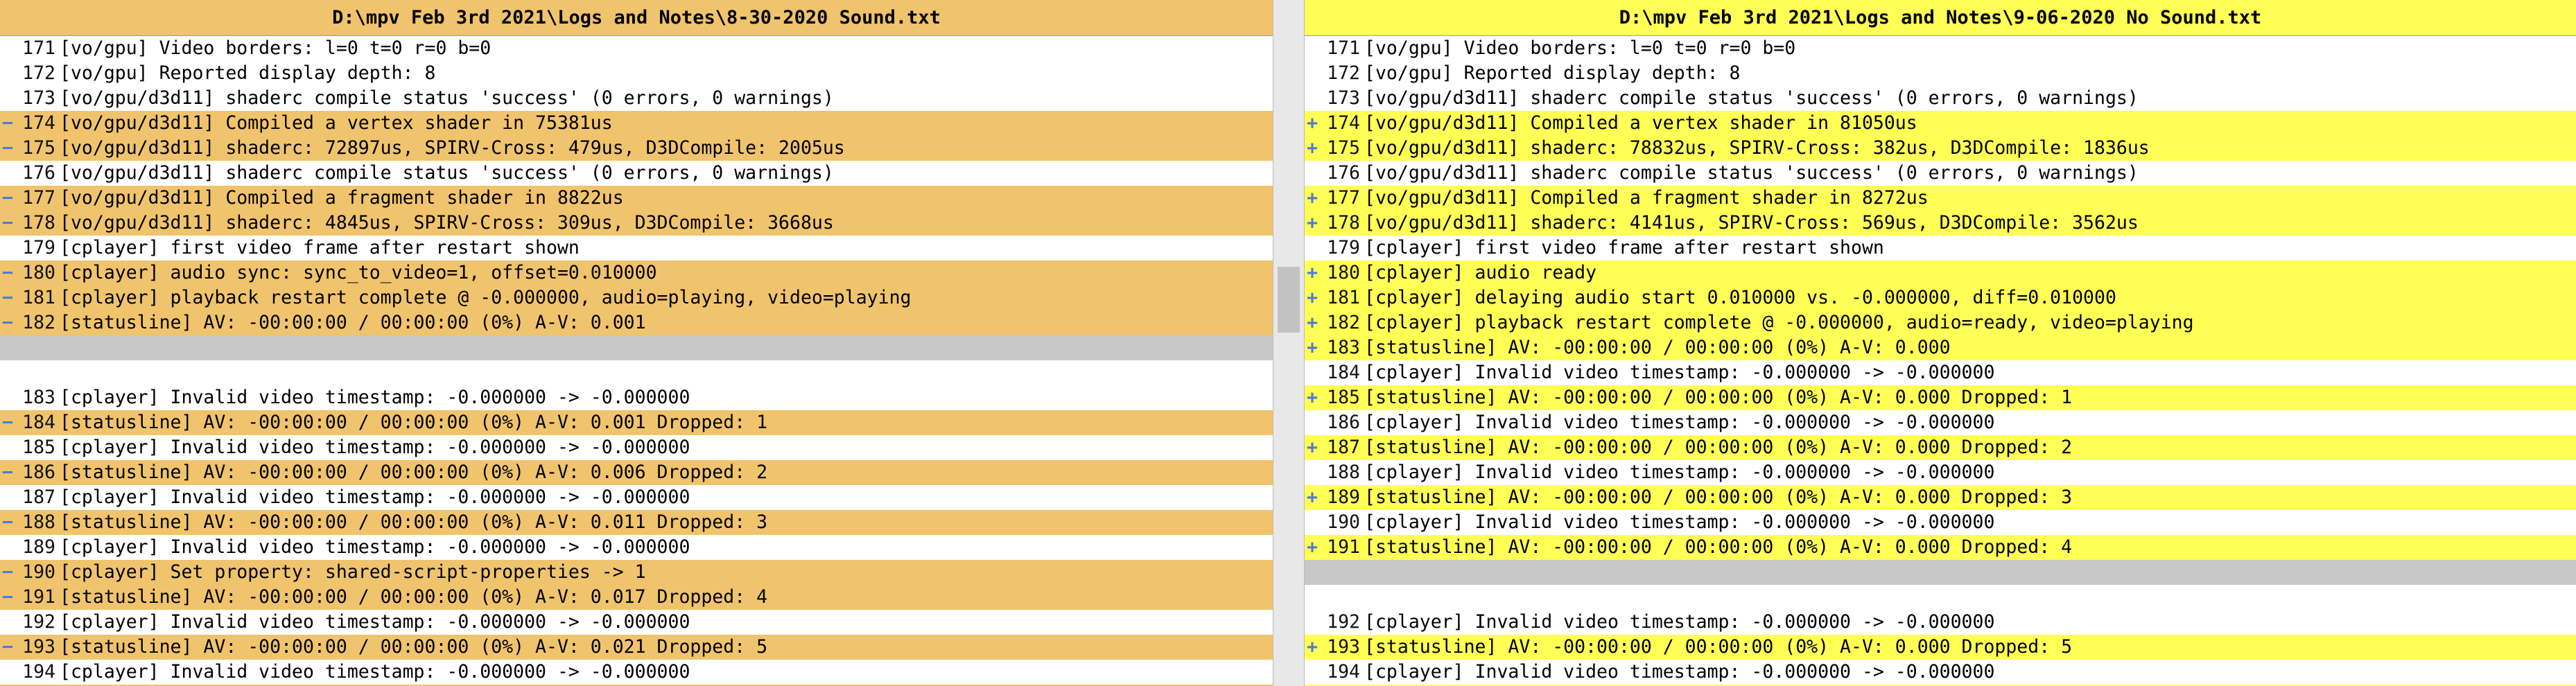  I want to click on line-number: 179, so click(38, 247).